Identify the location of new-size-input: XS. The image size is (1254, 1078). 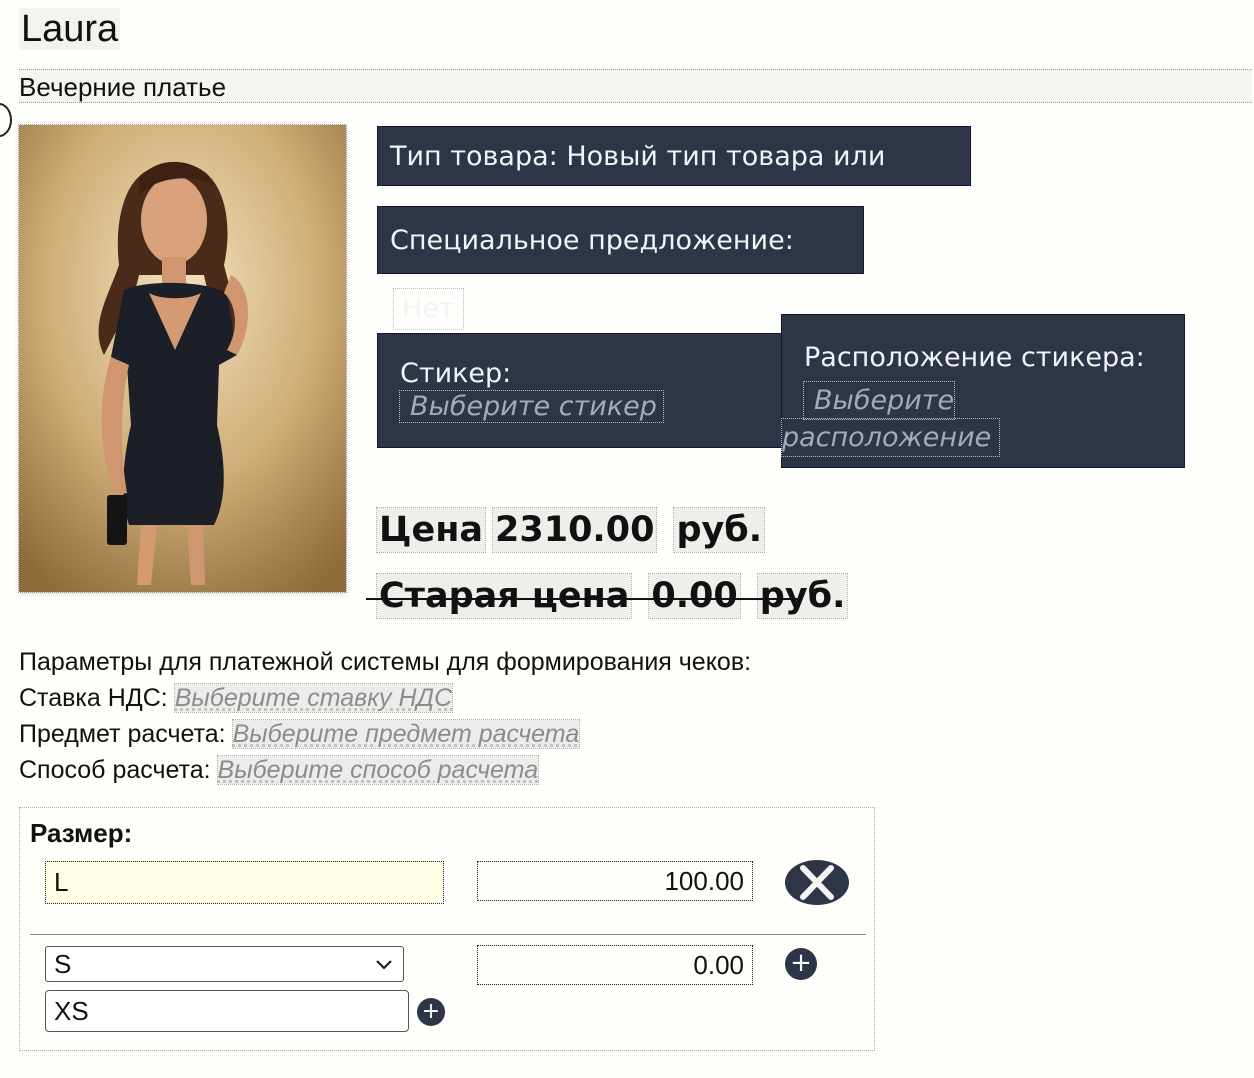
(227, 1011).